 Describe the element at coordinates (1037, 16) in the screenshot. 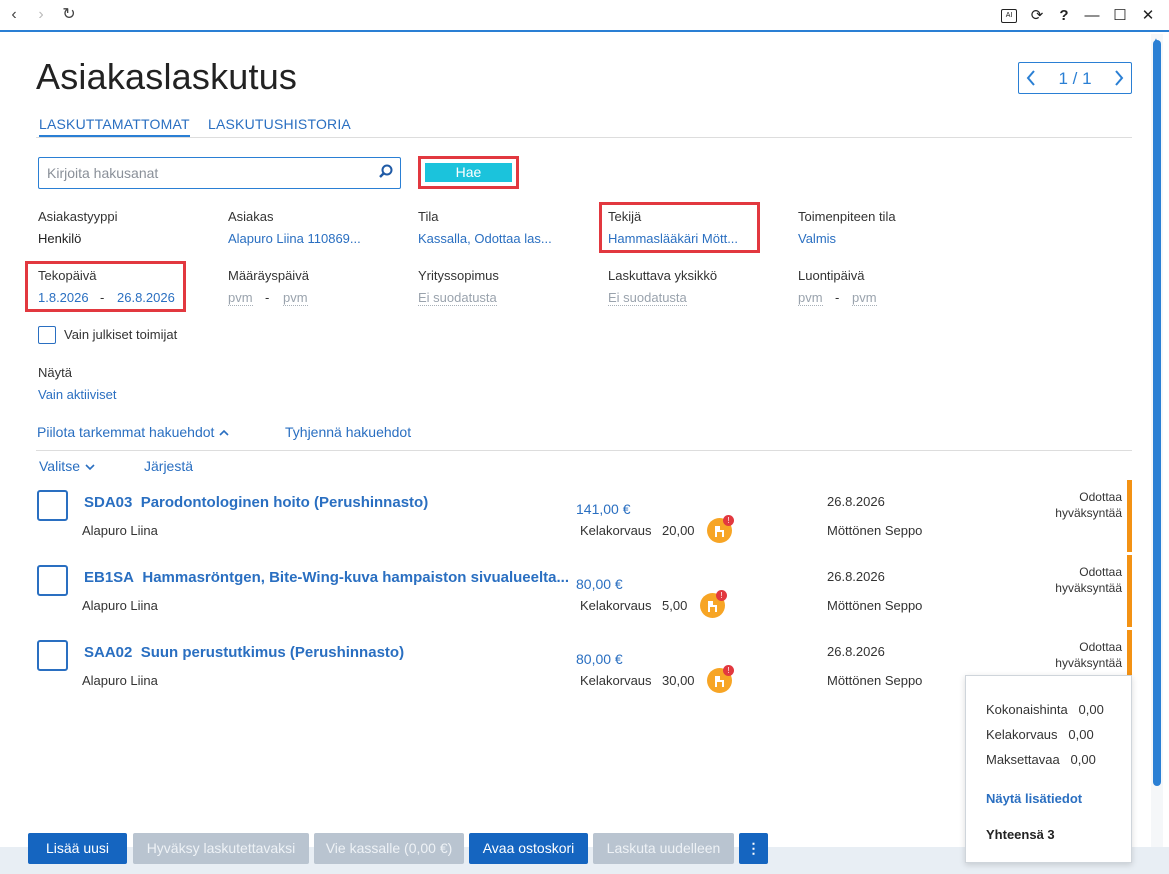

I see `history-button: ⟳` at that location.